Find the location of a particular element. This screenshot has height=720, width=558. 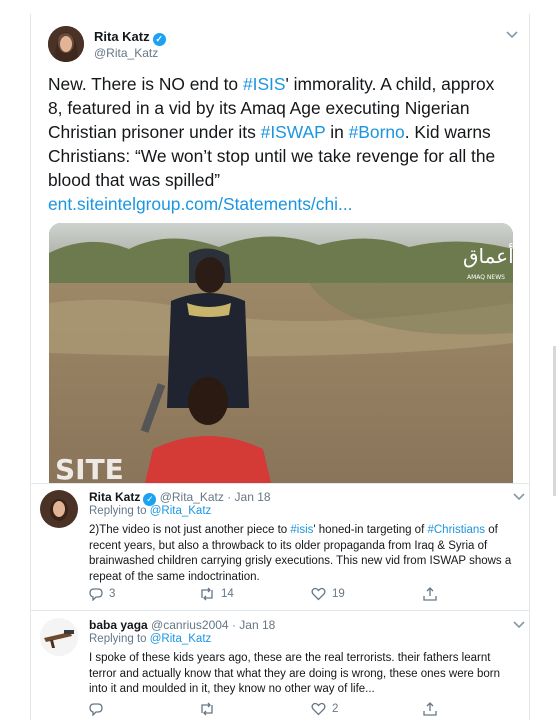

author-handle: @Rita_Katz is located at coordinates (126, 53).